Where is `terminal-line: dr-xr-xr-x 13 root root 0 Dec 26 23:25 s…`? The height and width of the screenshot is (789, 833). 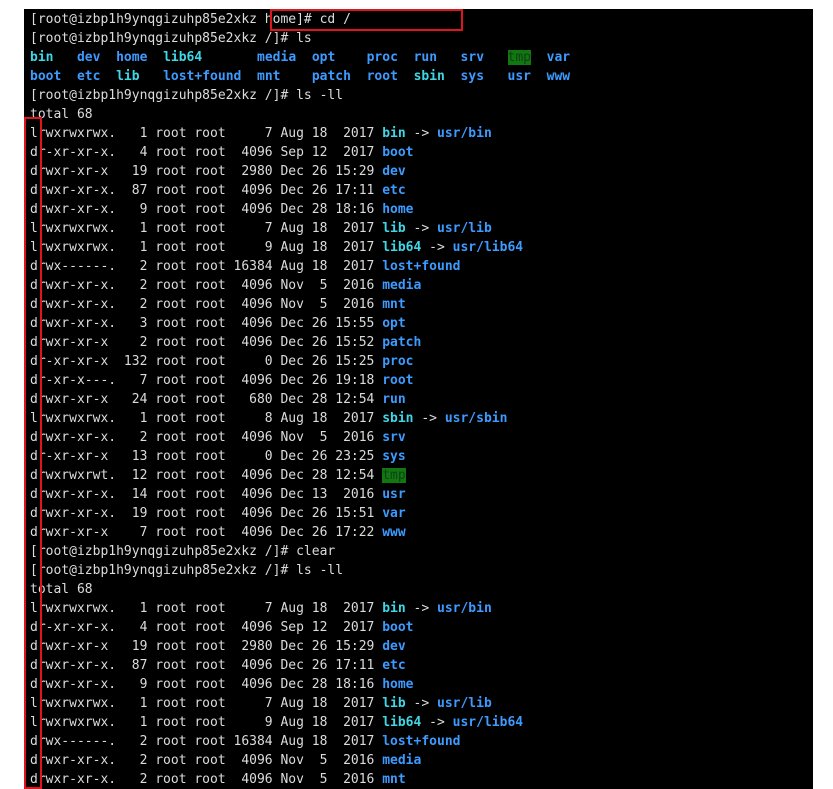 terminal-line: dr-xr-xr-x 13 root root 0 Dec 26 23:25 s… is located at coordinates (300, 456).